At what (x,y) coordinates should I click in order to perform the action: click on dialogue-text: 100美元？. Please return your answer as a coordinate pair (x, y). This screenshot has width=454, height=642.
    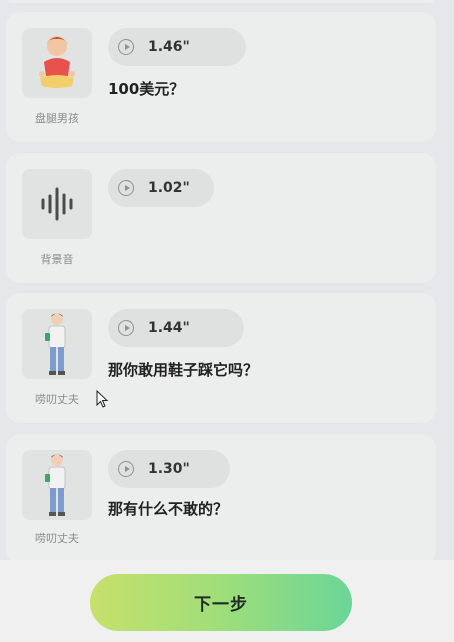
    Looking at the image, I should click on (146, 89).